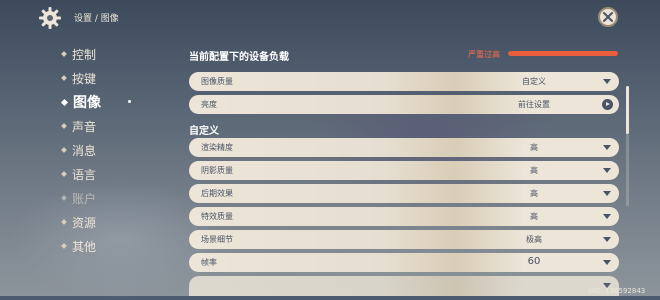 This screenshot has width=660, height=300. What do you see at coordinates (239, 57) in the screenshot?
I see `device-load-title: 当前配置下的设备负载` at bounding box center [239, 57].